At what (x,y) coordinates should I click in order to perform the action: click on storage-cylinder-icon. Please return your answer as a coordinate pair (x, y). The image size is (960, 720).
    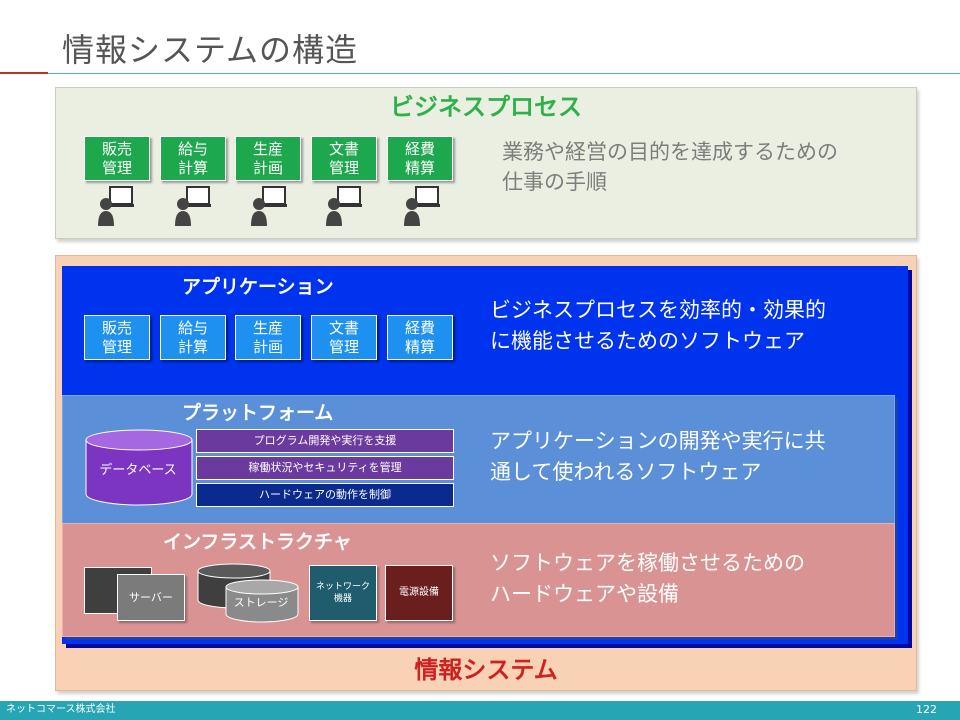
    Looking at the image, I should click on (248, 593).